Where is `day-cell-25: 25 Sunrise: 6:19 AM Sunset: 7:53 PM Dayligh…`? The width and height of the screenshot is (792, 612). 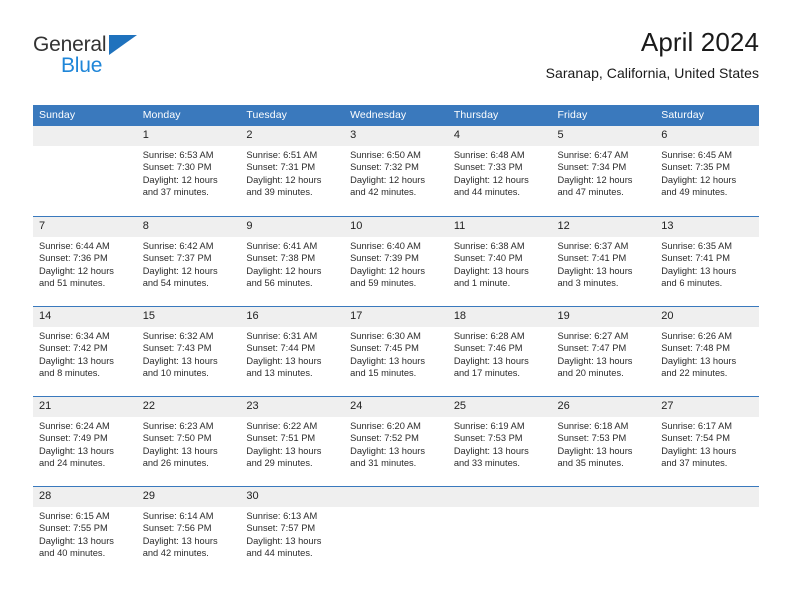 day-cell-25: 25 Sunrise: 6:19 AM Sunset: 7:53 PM Dayligh… is located at coordinates (499, 441).